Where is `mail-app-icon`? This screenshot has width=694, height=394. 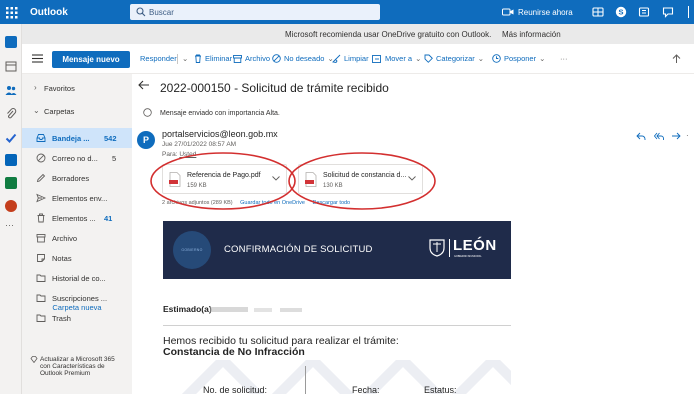
mail-app-icon is located at coordinates (11, 42).